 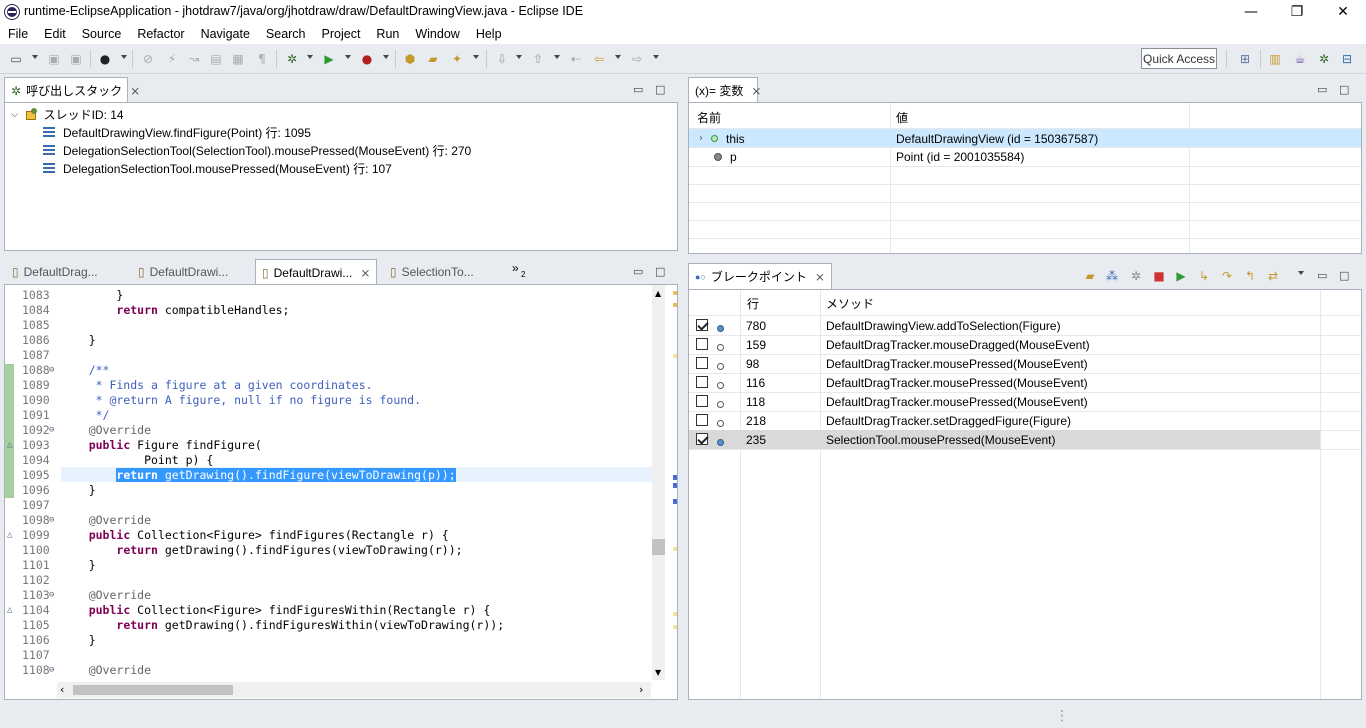 What do you see at coordinates (328, 340) in the screenshot?
I see `code-line: 1086 }` at bounding box center [328, 340].